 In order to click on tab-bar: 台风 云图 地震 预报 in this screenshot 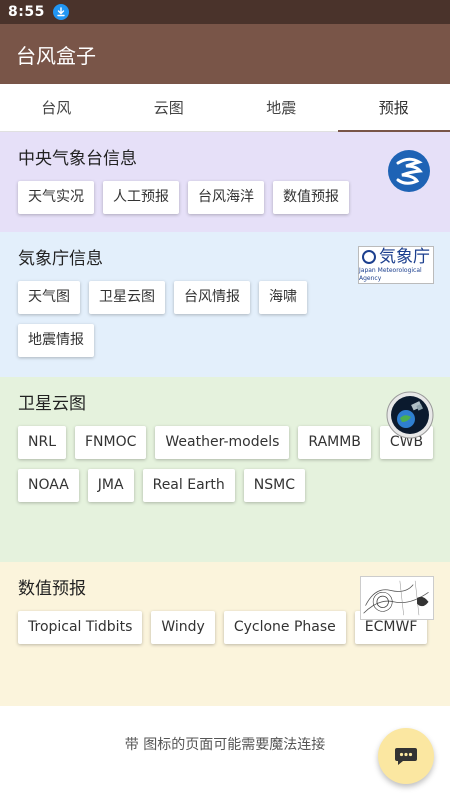, I will do `click(225, 108)`.